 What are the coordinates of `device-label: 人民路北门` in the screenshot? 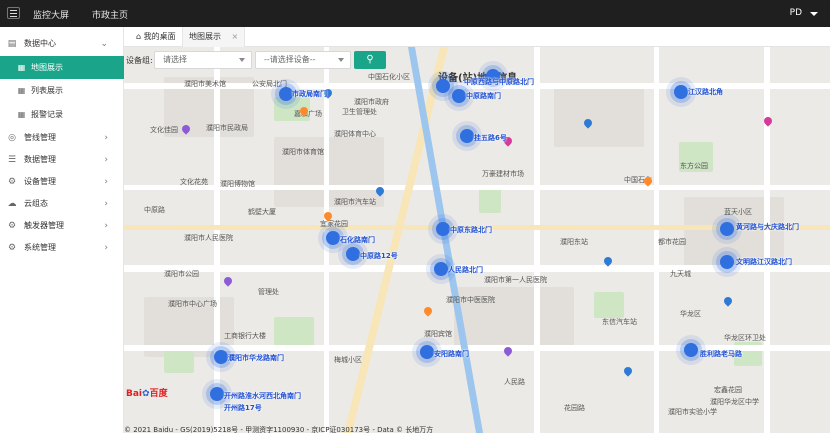 It's located at (465, 270).